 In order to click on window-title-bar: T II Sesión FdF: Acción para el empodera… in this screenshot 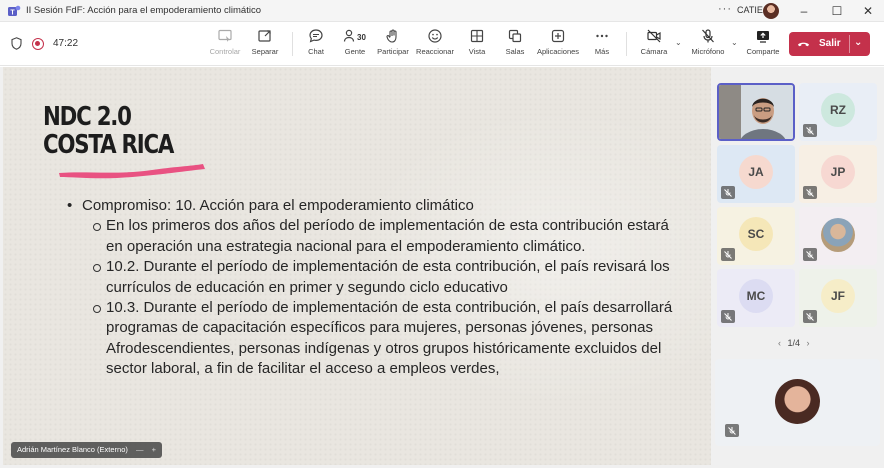, I will do `click(442, 11)`.